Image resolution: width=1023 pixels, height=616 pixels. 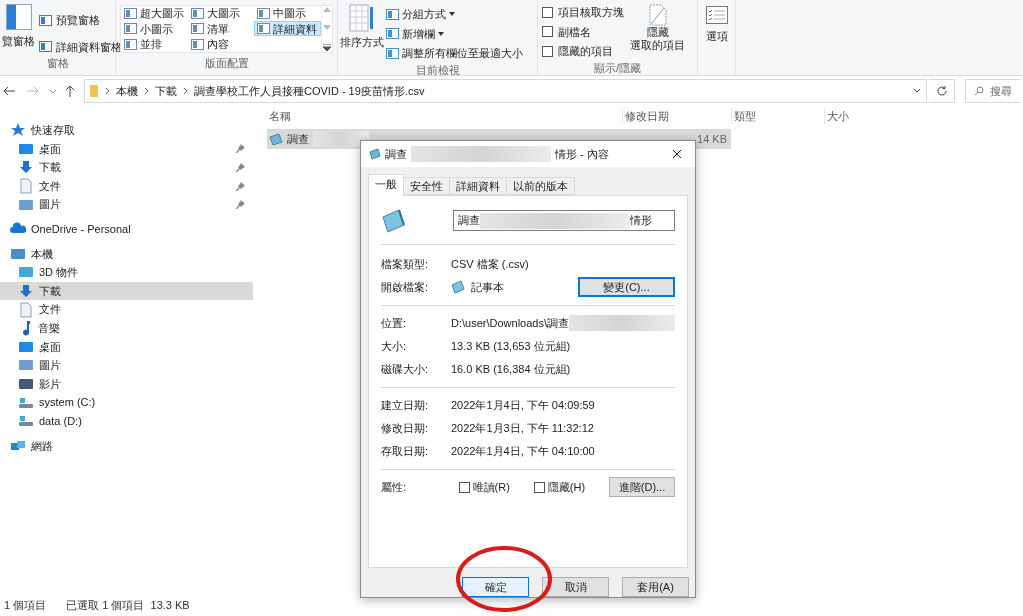 What do you see at coordinates (341, 139) in the screenshot?
I see `redaction-blur` at bounding box center [341, 139].